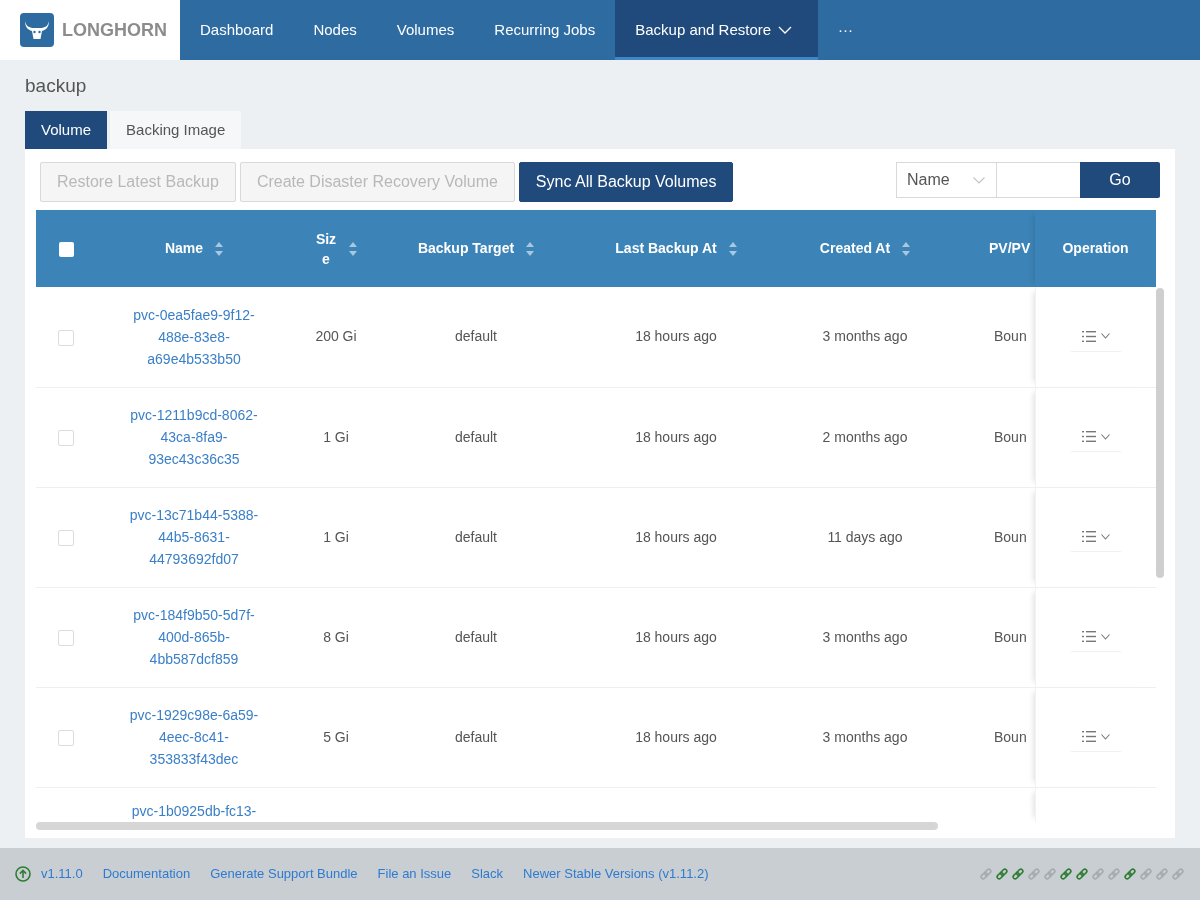 This screenshot has height=900, width=1200. I want to click on toolbar-button: Sync All Backup Volumes, so click(626, 182).